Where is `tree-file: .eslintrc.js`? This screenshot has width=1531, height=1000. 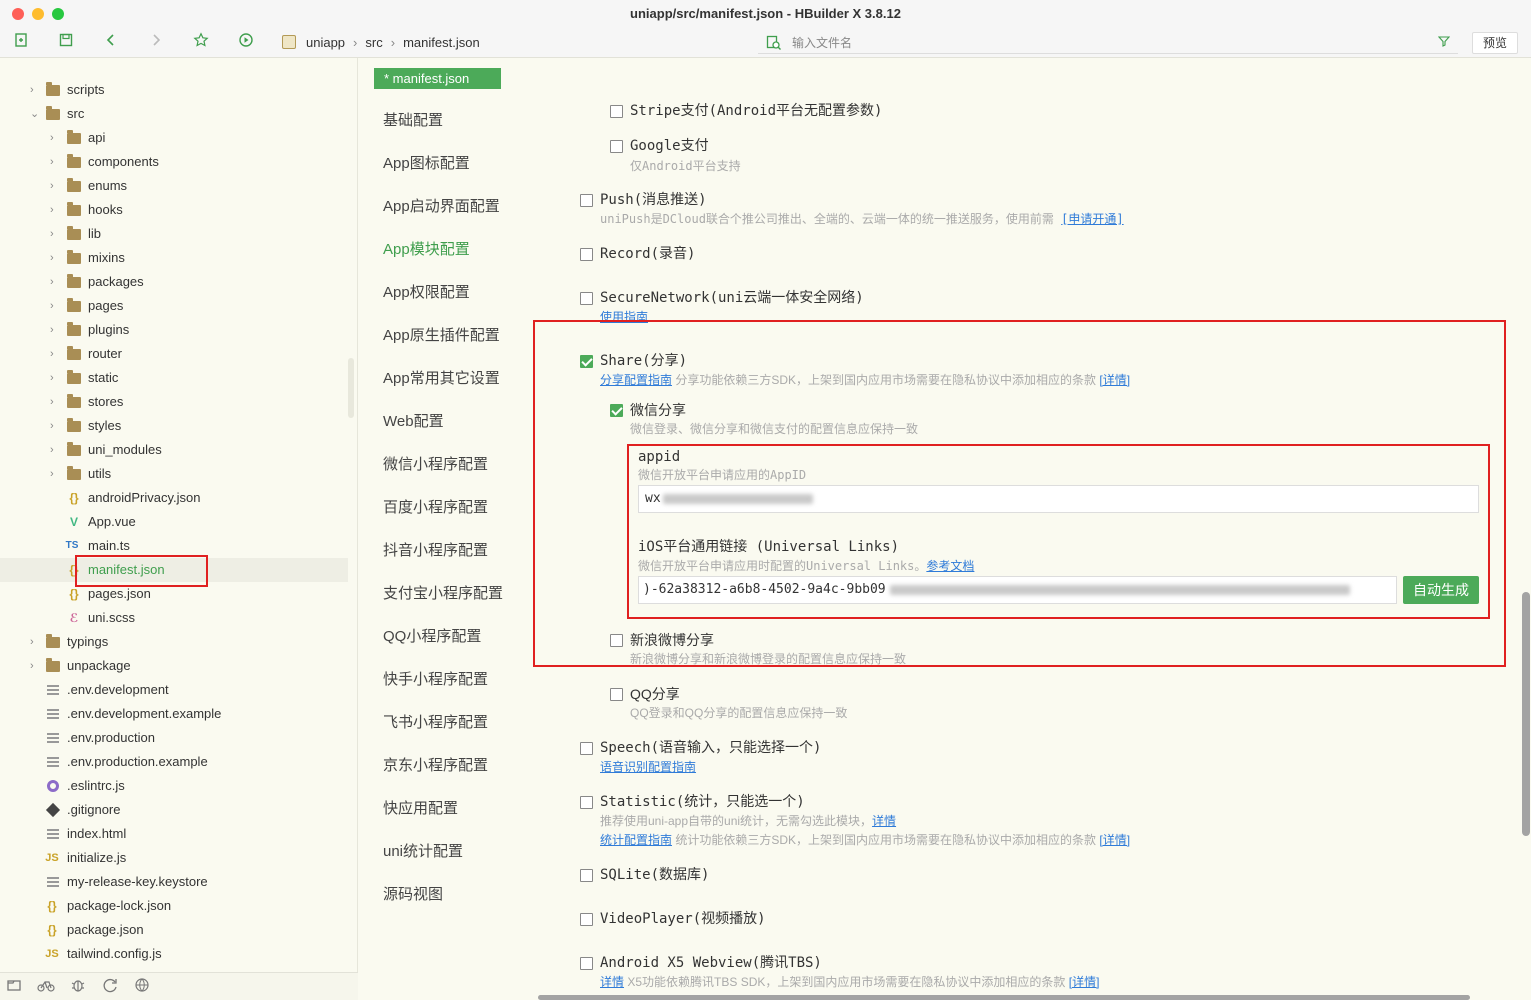
tree-file: .eslintrc.js is located at coordinates (174, 786).